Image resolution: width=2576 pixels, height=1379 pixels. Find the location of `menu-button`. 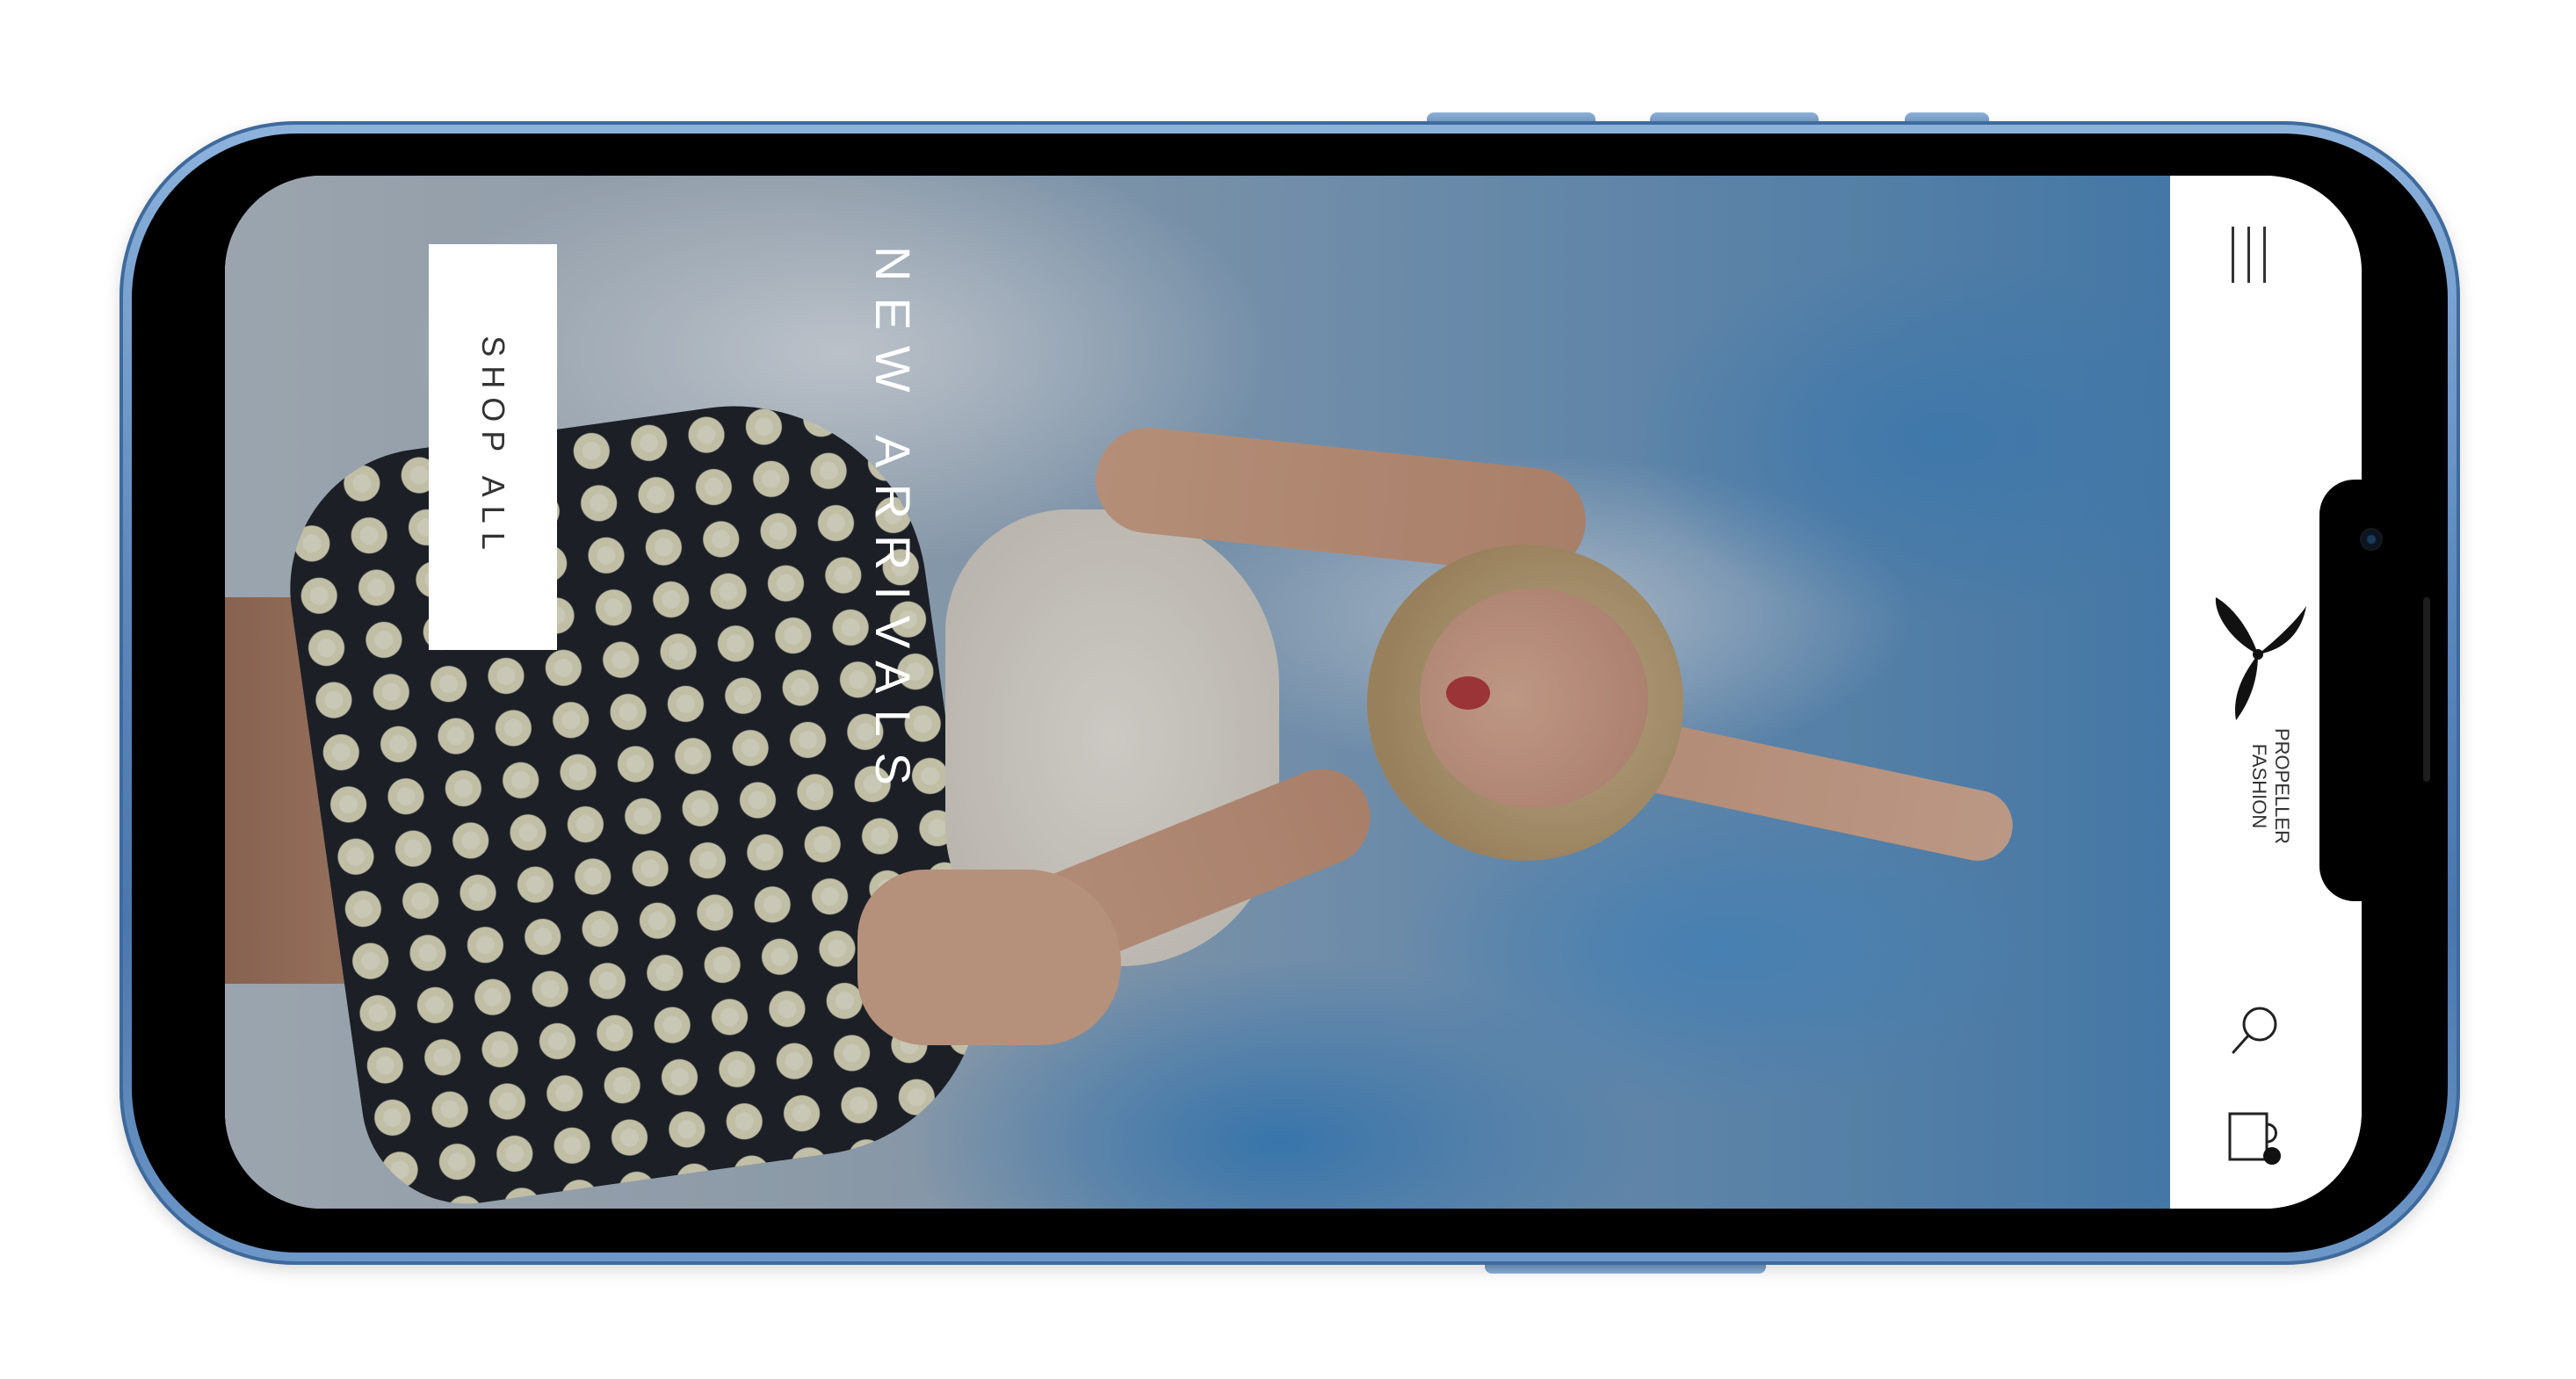

menu-button is located at coordinates (2247, 255).